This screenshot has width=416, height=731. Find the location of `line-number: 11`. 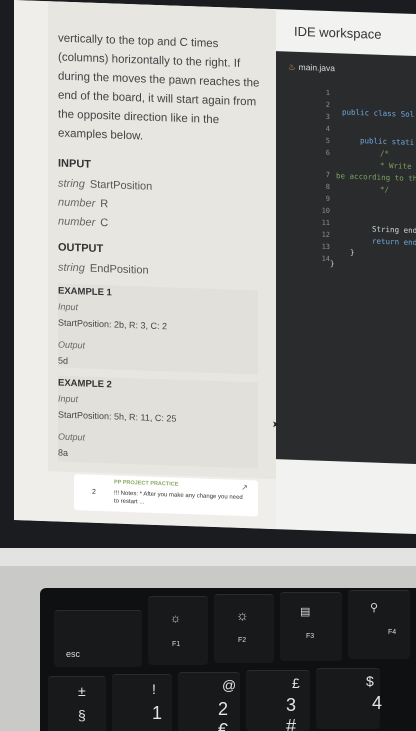

line-number: 11 is located at coordinates (325, 223).